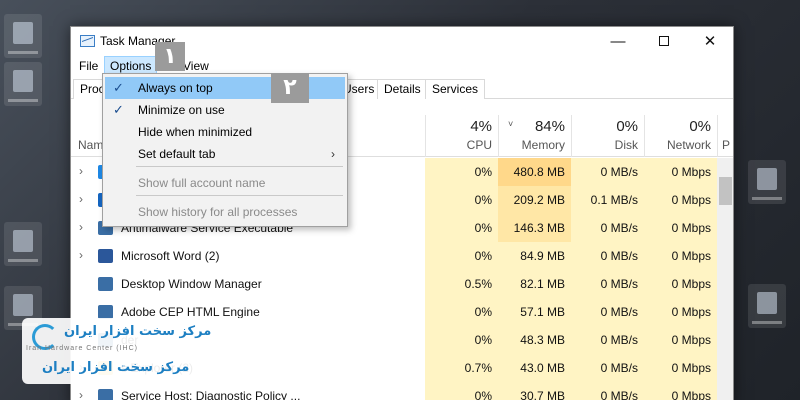 The width and height of the screenshot is (800, 400). What do you see at coordinates (534, 172) in the screenshot?
I see `process-memory: 480.8 MB` at bounding box center [534, 172].